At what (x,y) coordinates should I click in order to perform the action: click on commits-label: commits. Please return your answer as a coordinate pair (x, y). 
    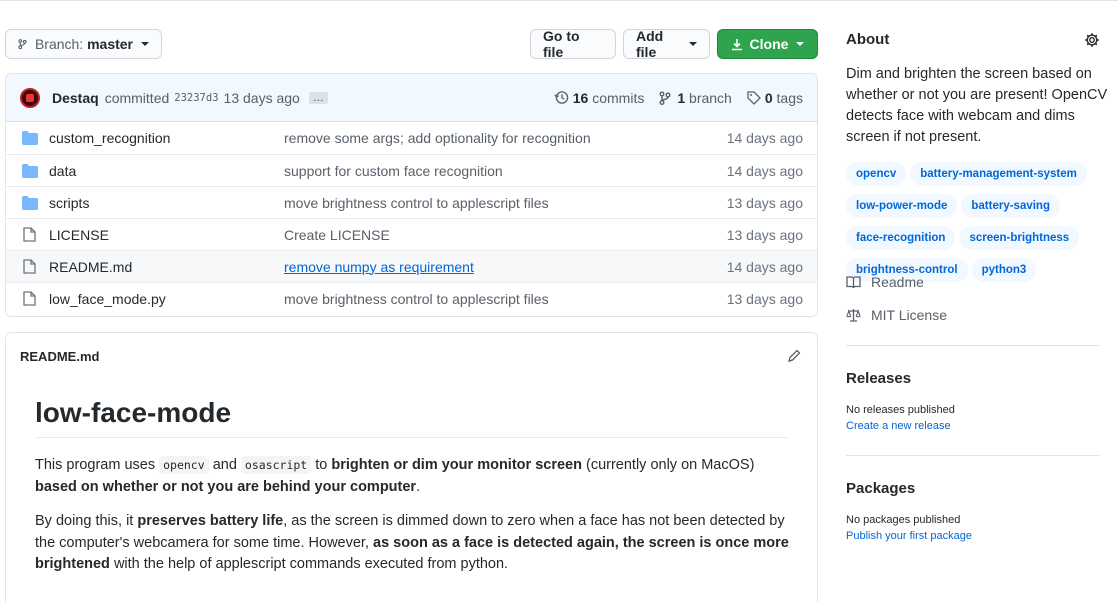
    Looking at the image, I should click on (618, 97).